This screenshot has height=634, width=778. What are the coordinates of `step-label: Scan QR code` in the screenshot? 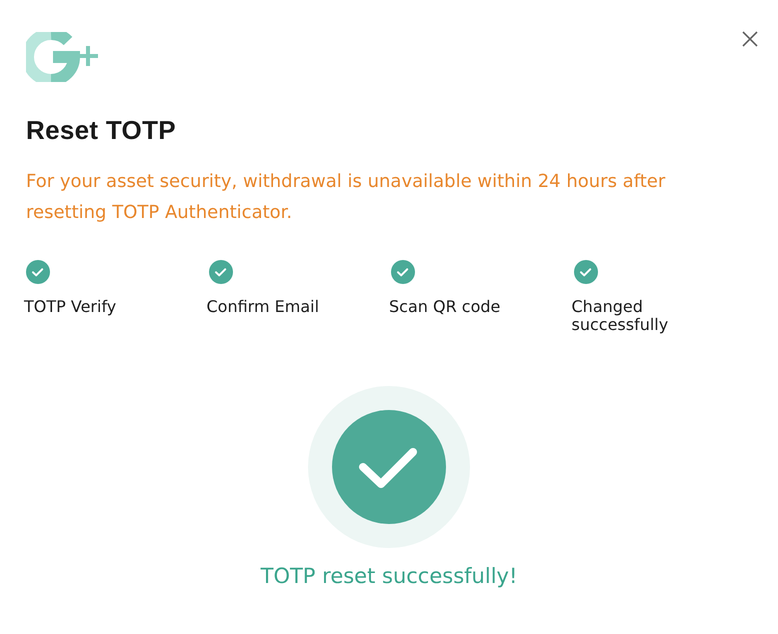 It's located at (445, 307).